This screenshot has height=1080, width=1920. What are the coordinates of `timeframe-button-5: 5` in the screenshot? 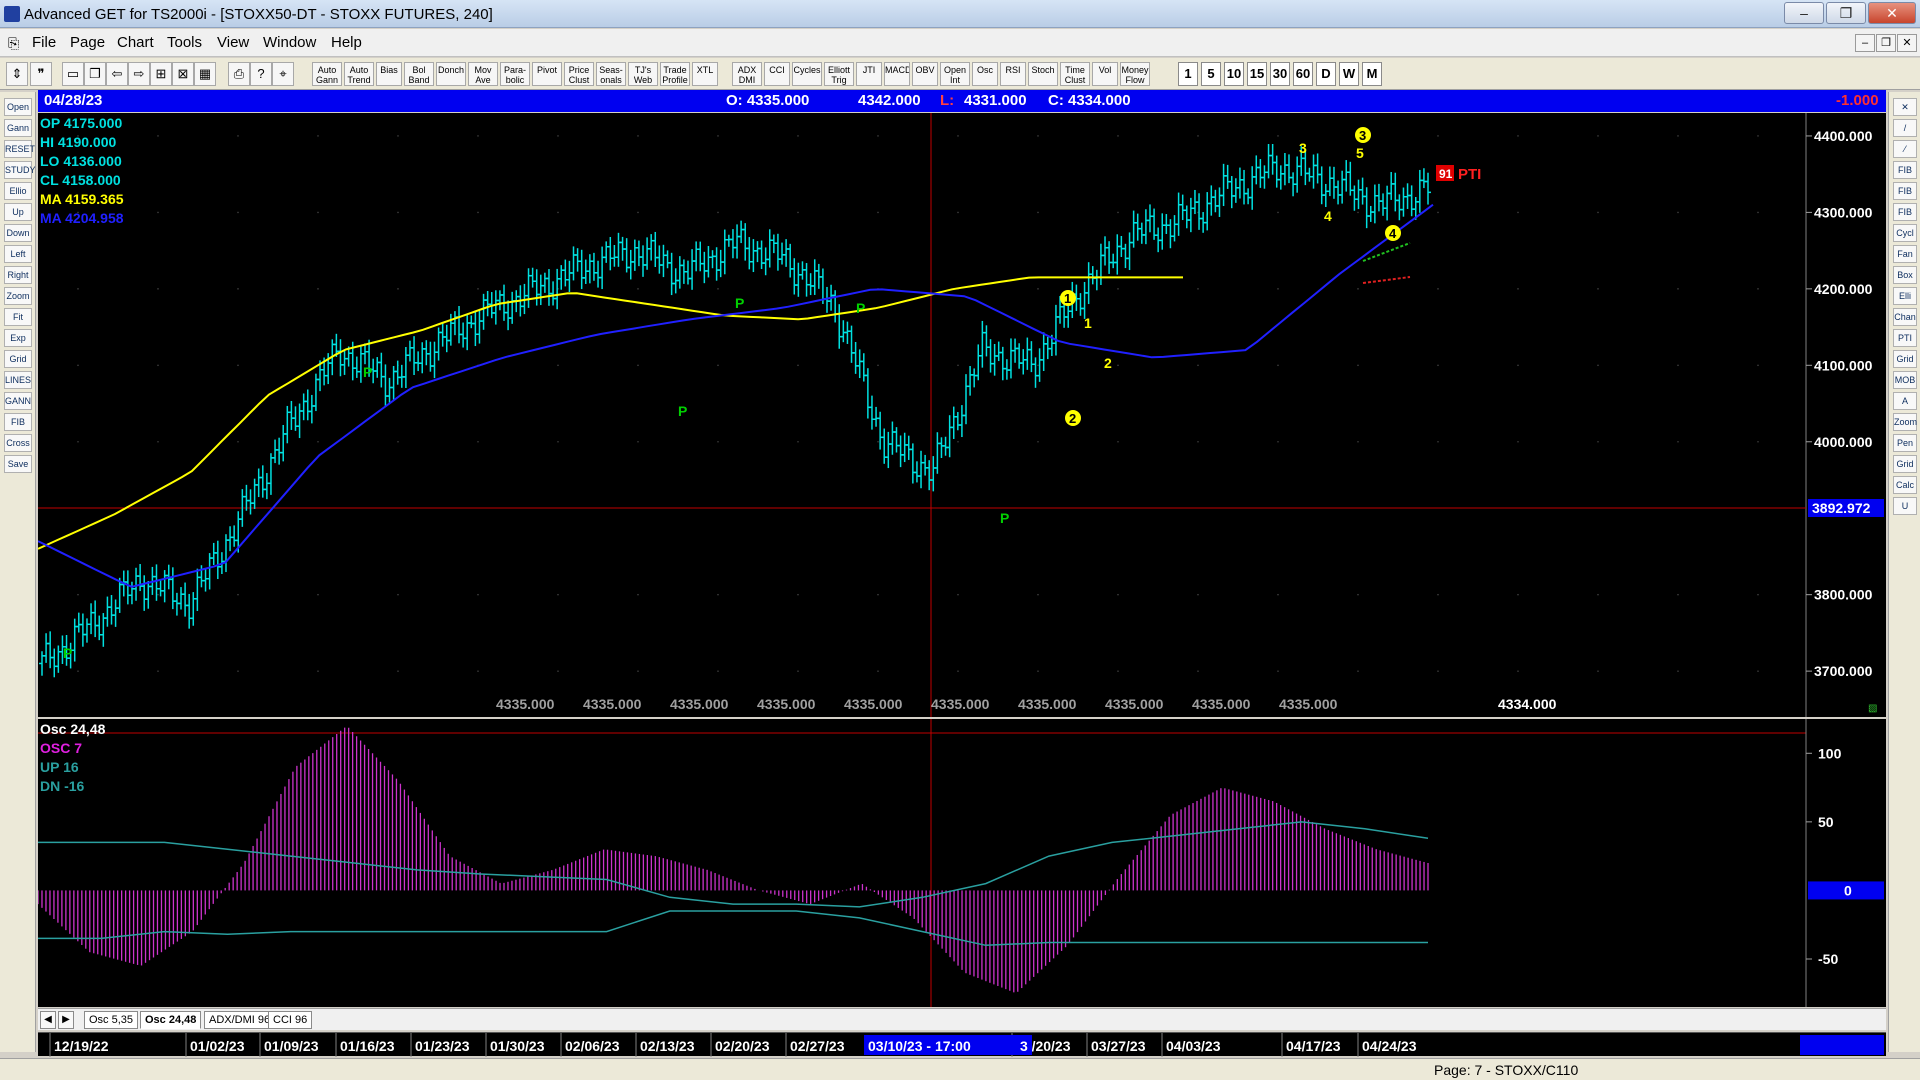 It's located at (1211, 74).